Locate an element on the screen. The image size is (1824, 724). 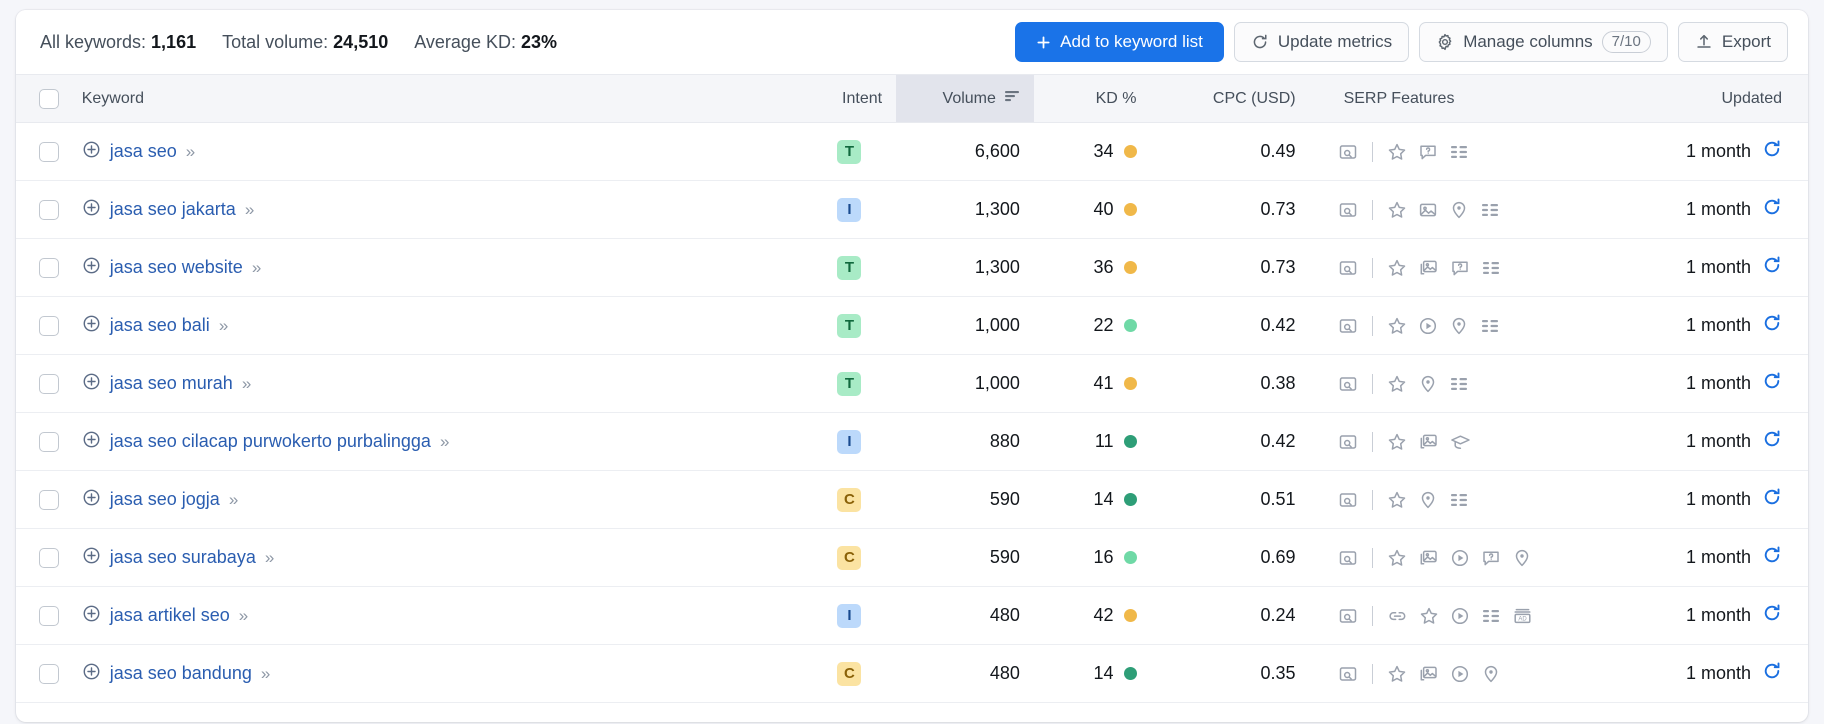
keyword-link: jasa artikel seo is located at coordinates (170, 615).